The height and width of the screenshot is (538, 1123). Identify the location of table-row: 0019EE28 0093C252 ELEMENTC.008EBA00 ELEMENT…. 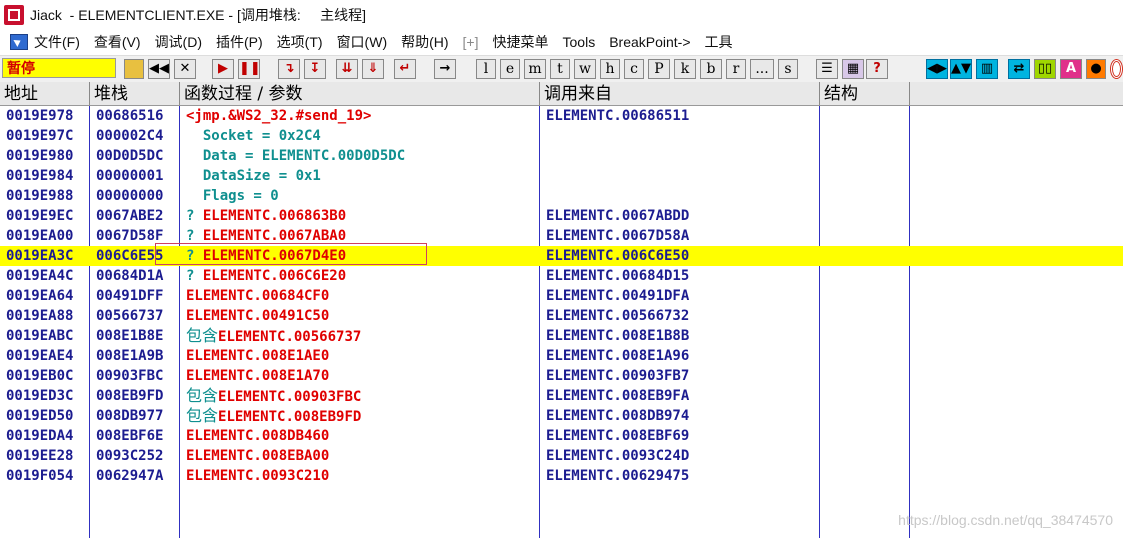
(561, 456).